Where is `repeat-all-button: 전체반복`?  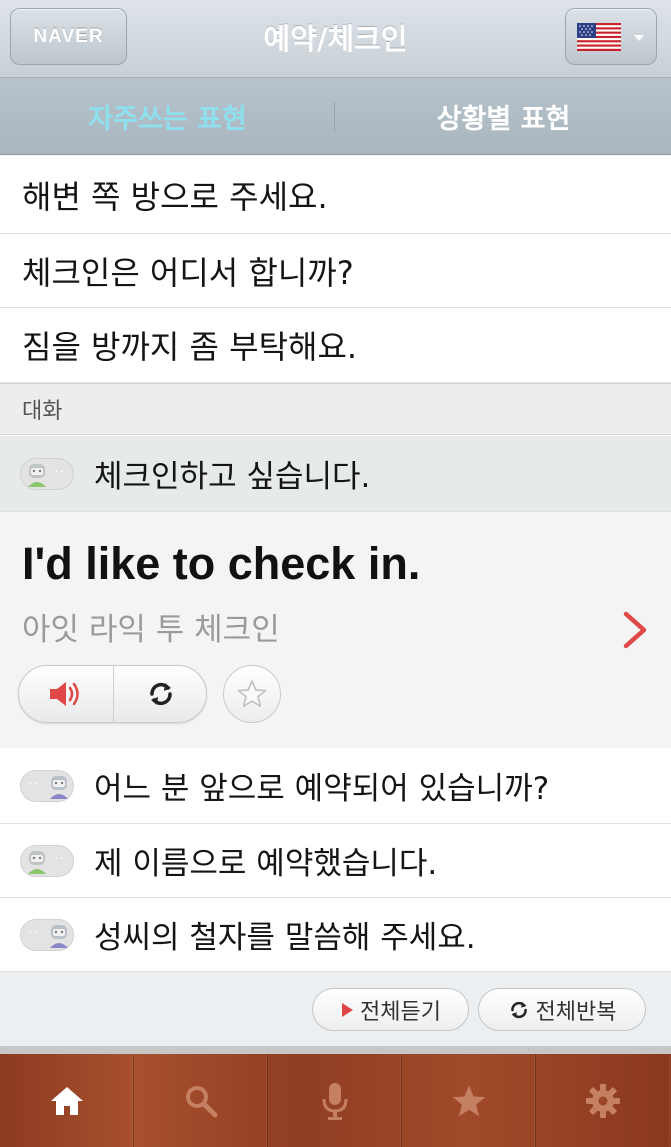
repeat-all-button: 전체반복 is located at coordinates (562, 1009).